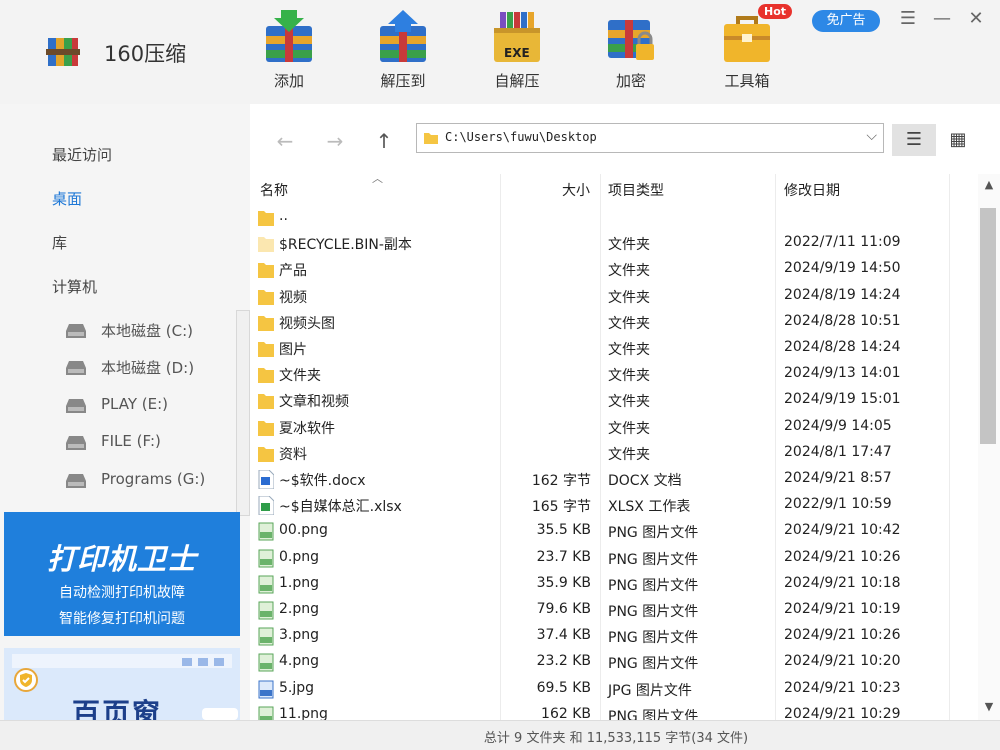 This screenshot has width=1000, height=750. Describe the element at coordinates (989, 447) in the screenshot. I see `file-list-scrollbar: ▲ ▼` at that location.